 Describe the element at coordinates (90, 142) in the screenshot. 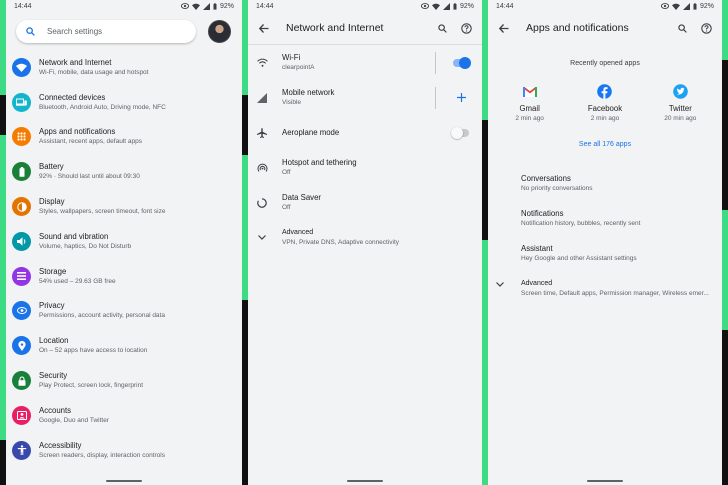

I see `item-subtitle: Assistant, recent apps, default apps` at that location.